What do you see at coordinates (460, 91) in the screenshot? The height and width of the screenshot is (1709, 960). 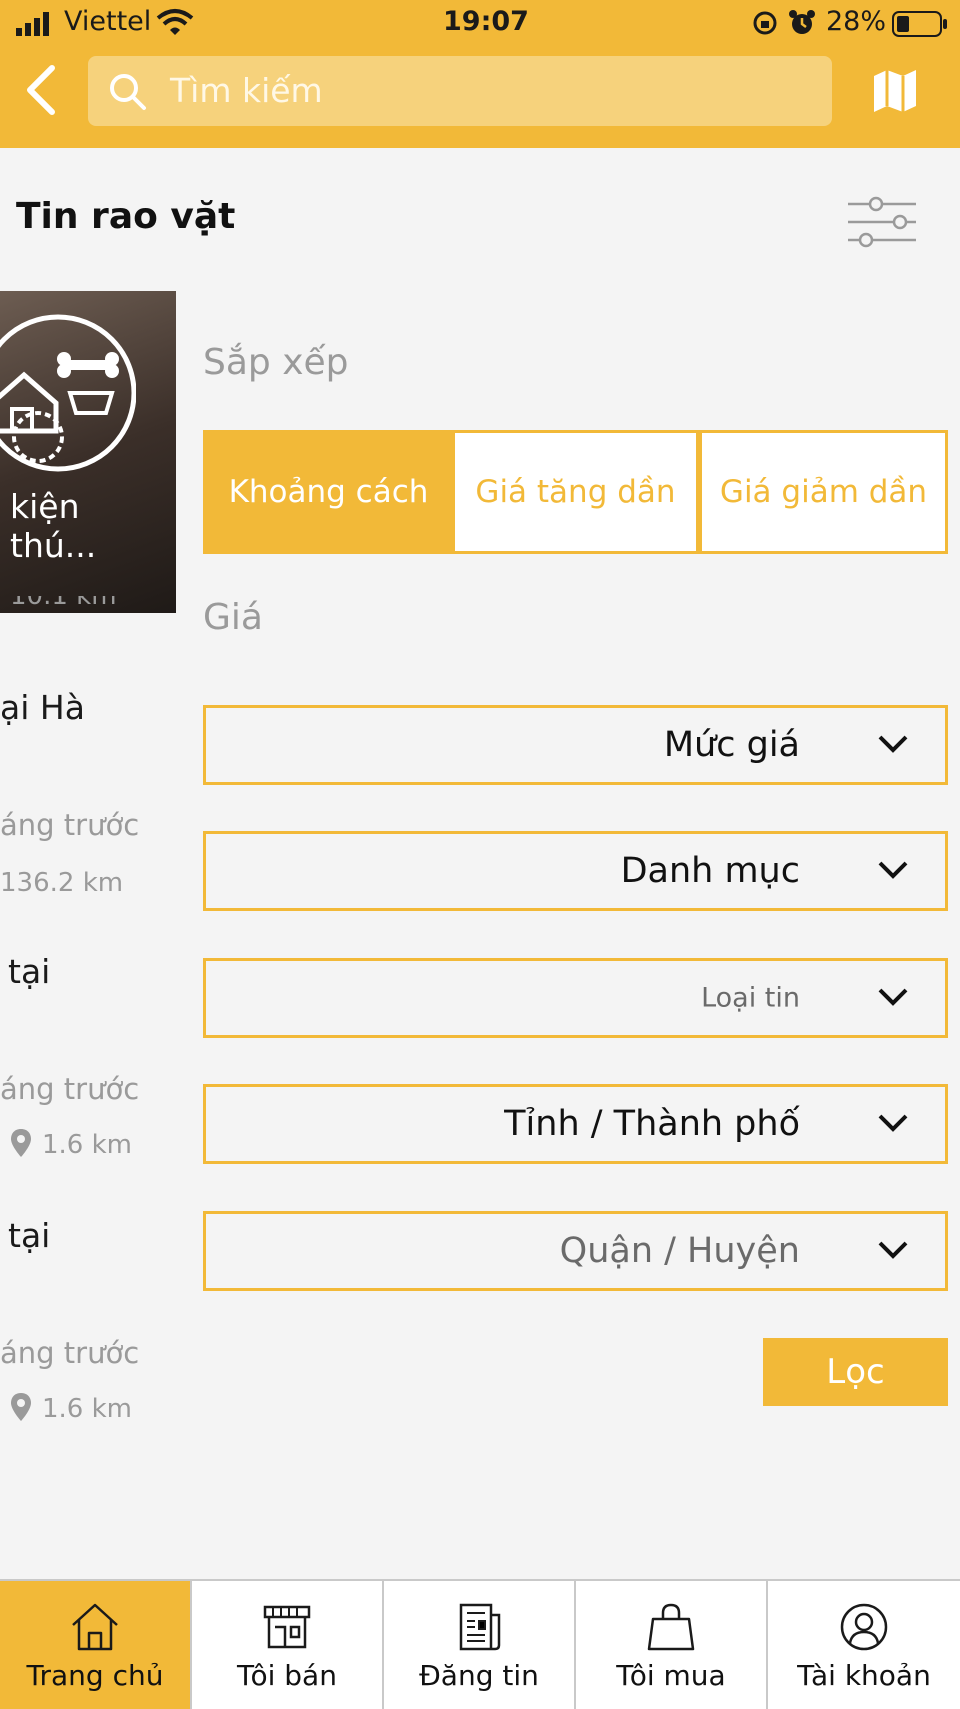 I see `search-input: Tìm kiếm` at bounding box center [460, 91].